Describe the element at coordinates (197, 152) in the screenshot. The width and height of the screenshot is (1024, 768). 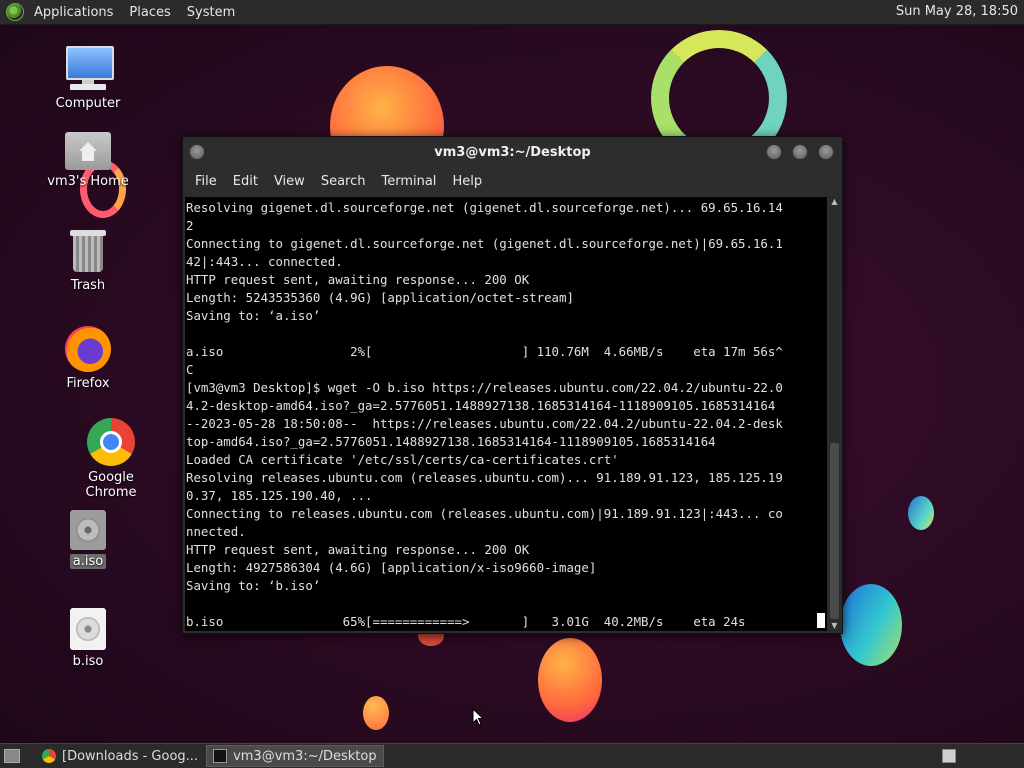
I see `window-menu-icon` at that location.